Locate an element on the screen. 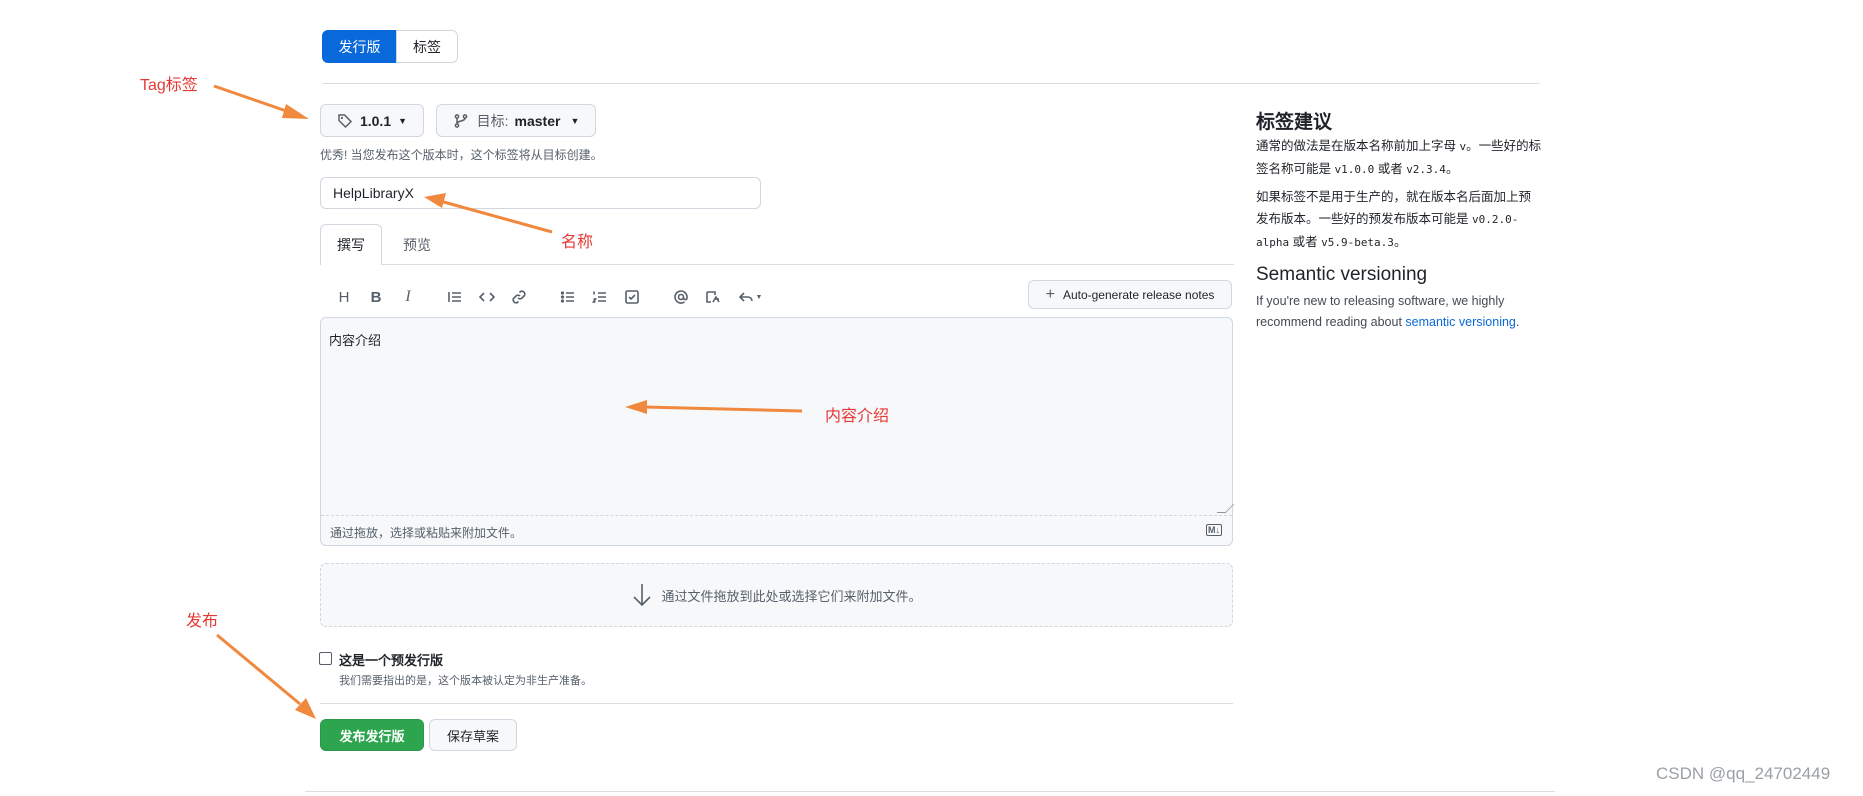  draft-label: 保存草案 is located at coordinates (472, 736).